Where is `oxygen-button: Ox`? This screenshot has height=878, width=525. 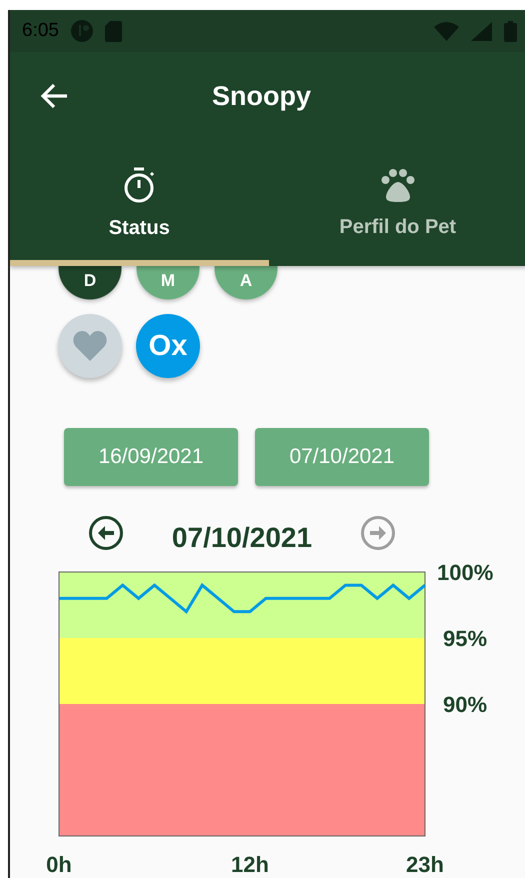
oxygen-button: Ox is located at coordinates (168, 346).